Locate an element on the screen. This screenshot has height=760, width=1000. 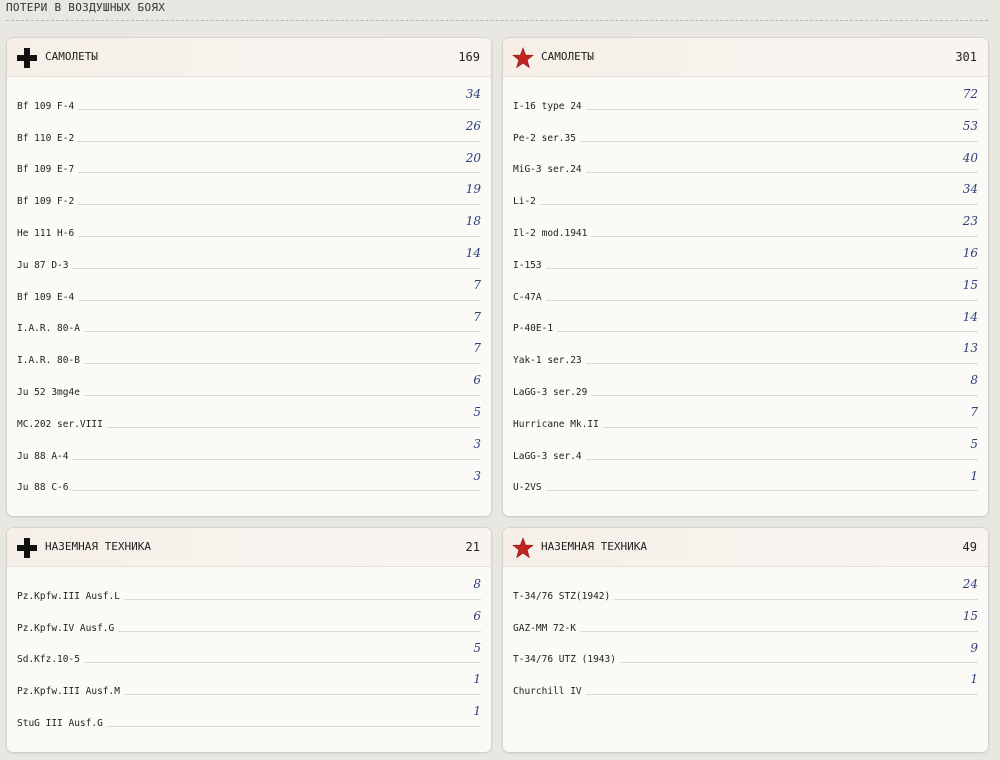
list-item: C-47A 15 is located at coordinates (745, 294).